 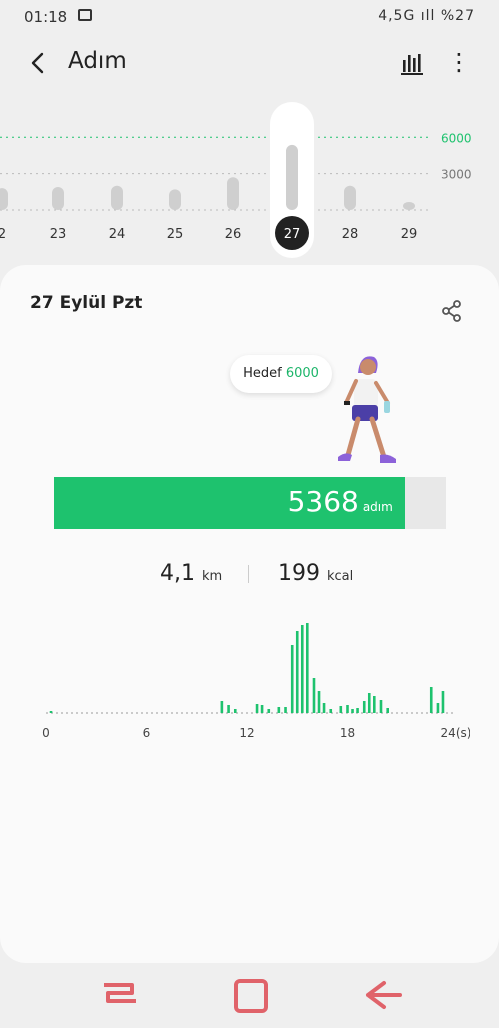 What do you see at coordinates (350, 234) in the screenshot?
I see `day-label: 28` at bounding box center [350, 234].